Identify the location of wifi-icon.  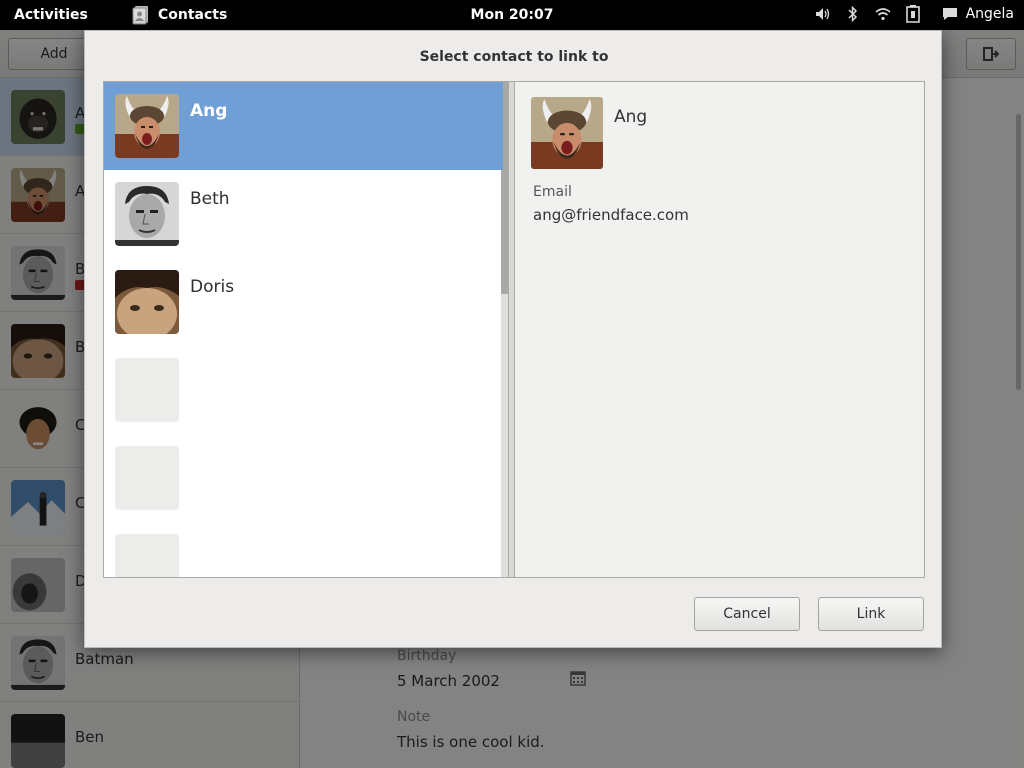
(883, 14).